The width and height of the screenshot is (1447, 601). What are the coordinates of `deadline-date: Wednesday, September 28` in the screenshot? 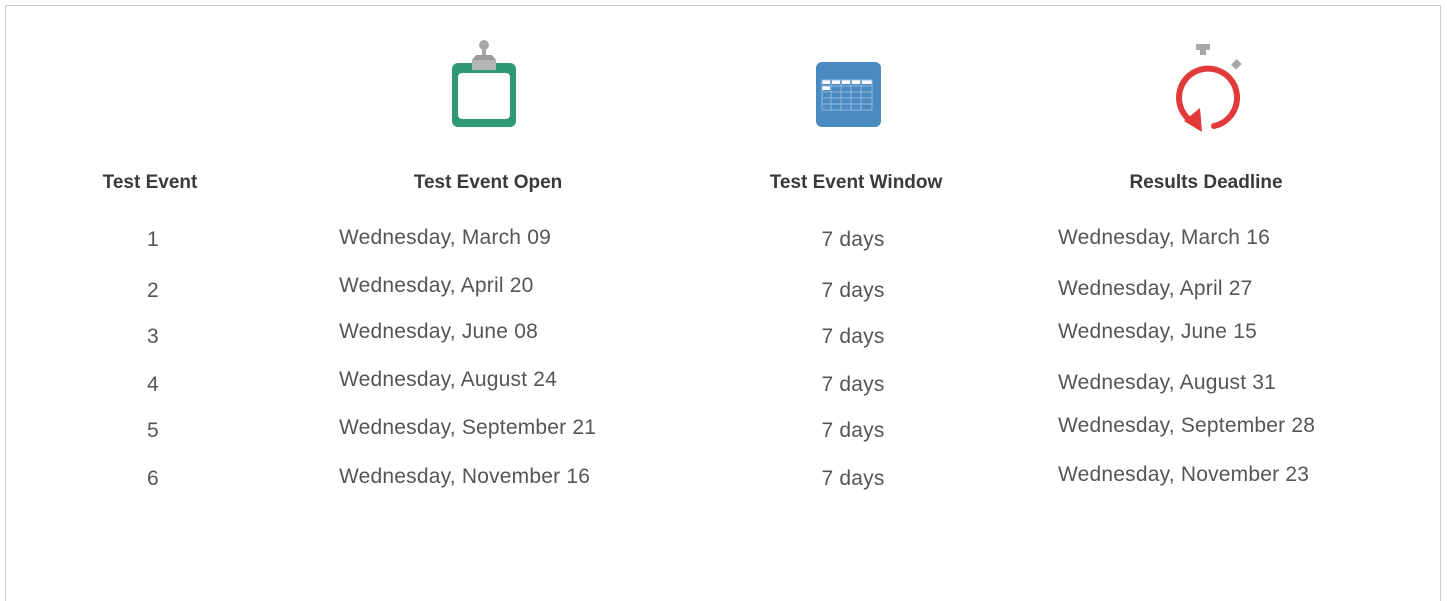 It's located at (1187, 425).